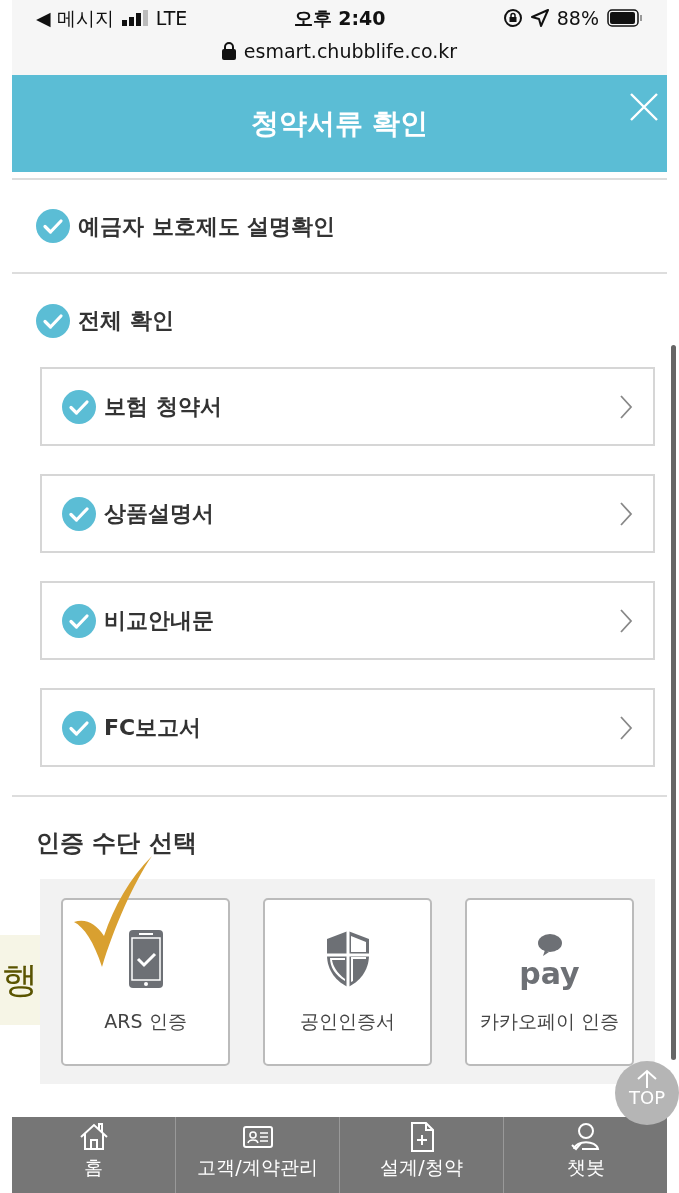  What do you see at coordinates (207, 226) in the screenshot?
I see `checkbox-label: 예금자 보호제도 설명확인` at bounding box center [207, 226].